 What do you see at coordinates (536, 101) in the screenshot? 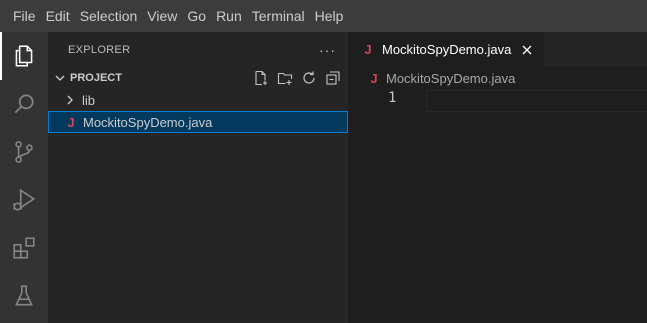
I see `code-editor-line` at bounding box center [536, 101].